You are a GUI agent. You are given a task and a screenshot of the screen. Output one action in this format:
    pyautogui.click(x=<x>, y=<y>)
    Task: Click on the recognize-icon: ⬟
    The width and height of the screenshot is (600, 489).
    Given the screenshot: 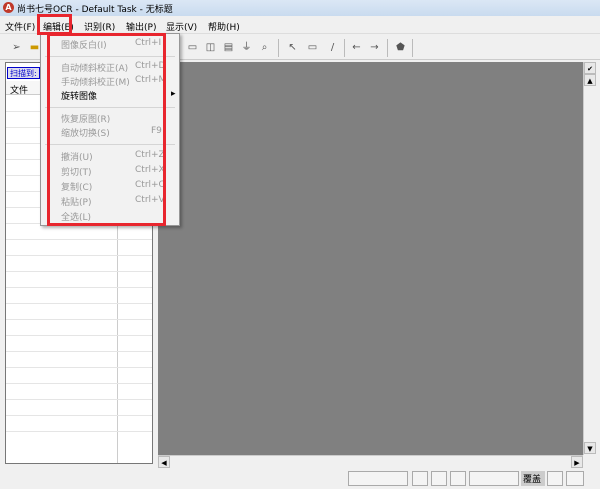 What is the action you would take?
    pyautogui.click(x=400, y=47)
    